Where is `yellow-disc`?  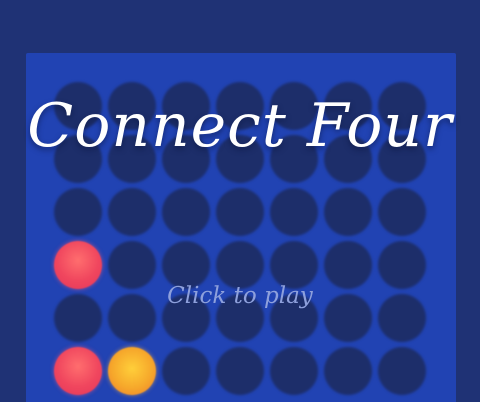 yellow-disc is located at coordinates (132, 371).